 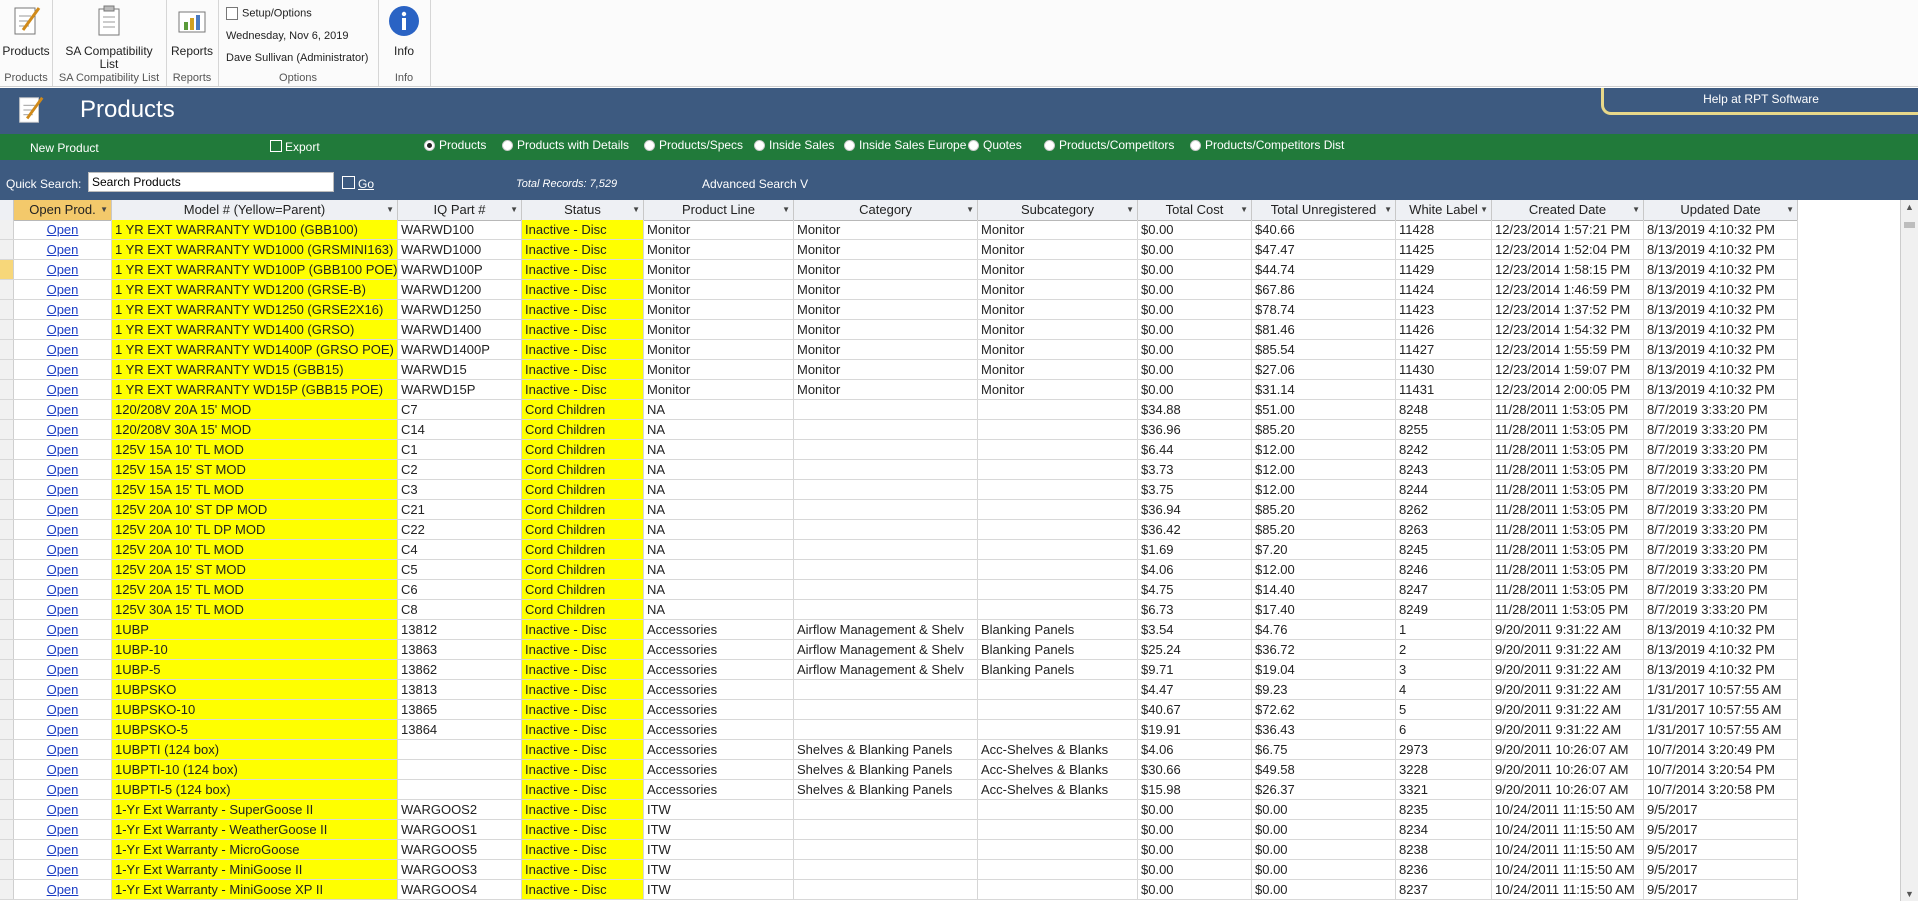 What do you see at coordinates (255, 709) in the screenshot?
I see `table-cell: 1UBPSKO-10` at bounding box center [255, 709].